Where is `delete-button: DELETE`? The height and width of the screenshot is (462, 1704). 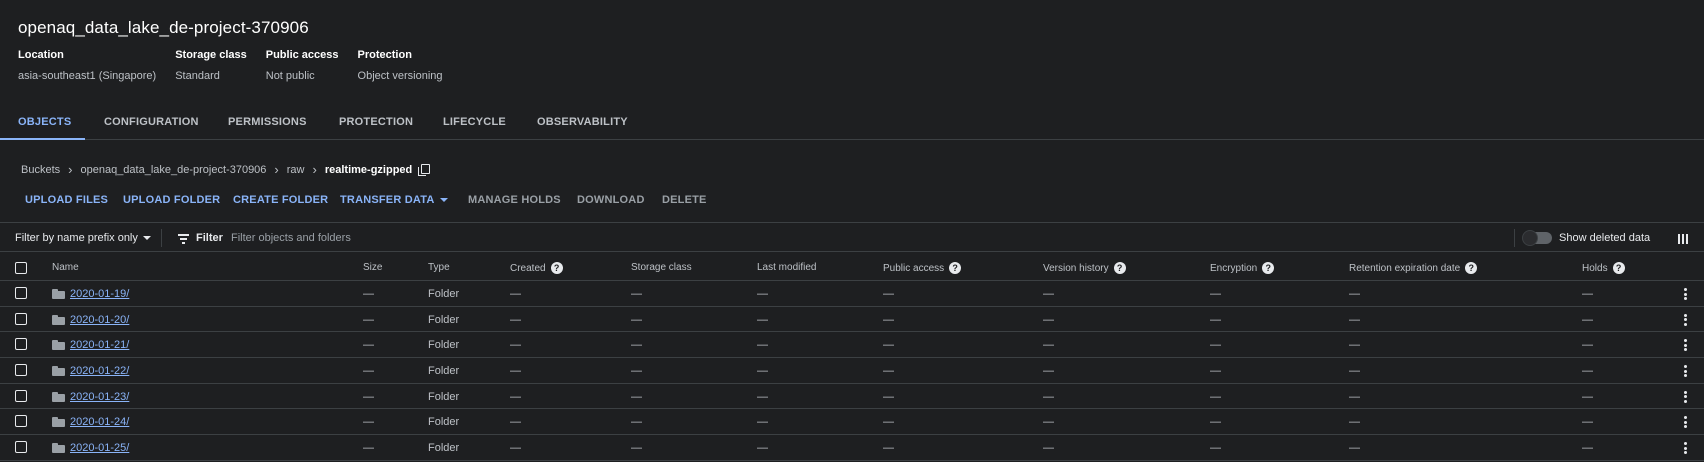 delete-button: DELETE is located at coordinates (684, 200).